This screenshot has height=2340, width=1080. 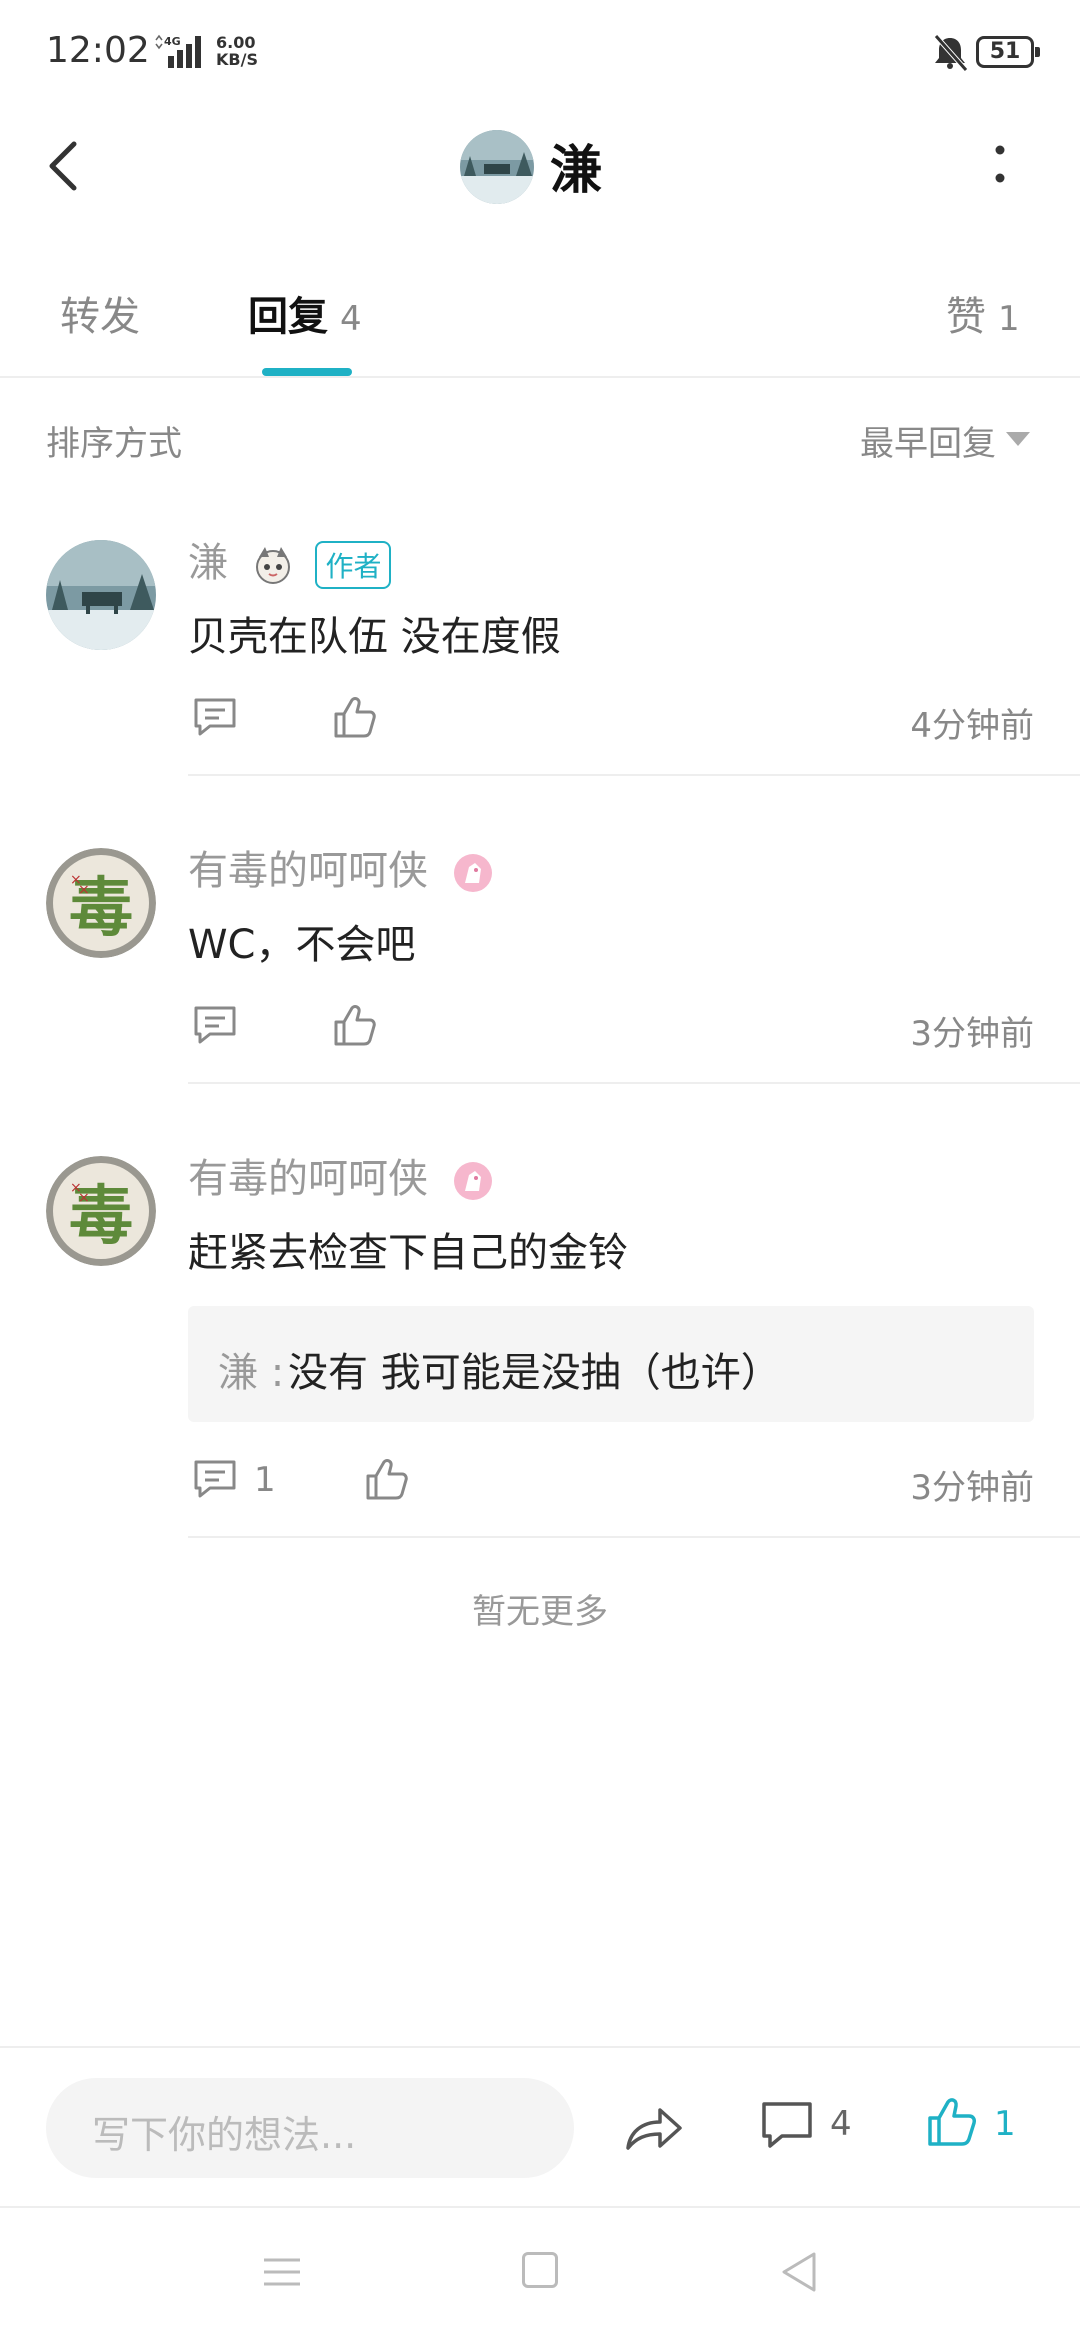 I want to click on tab-forward-label: 转发, so click(x=100, y=317).